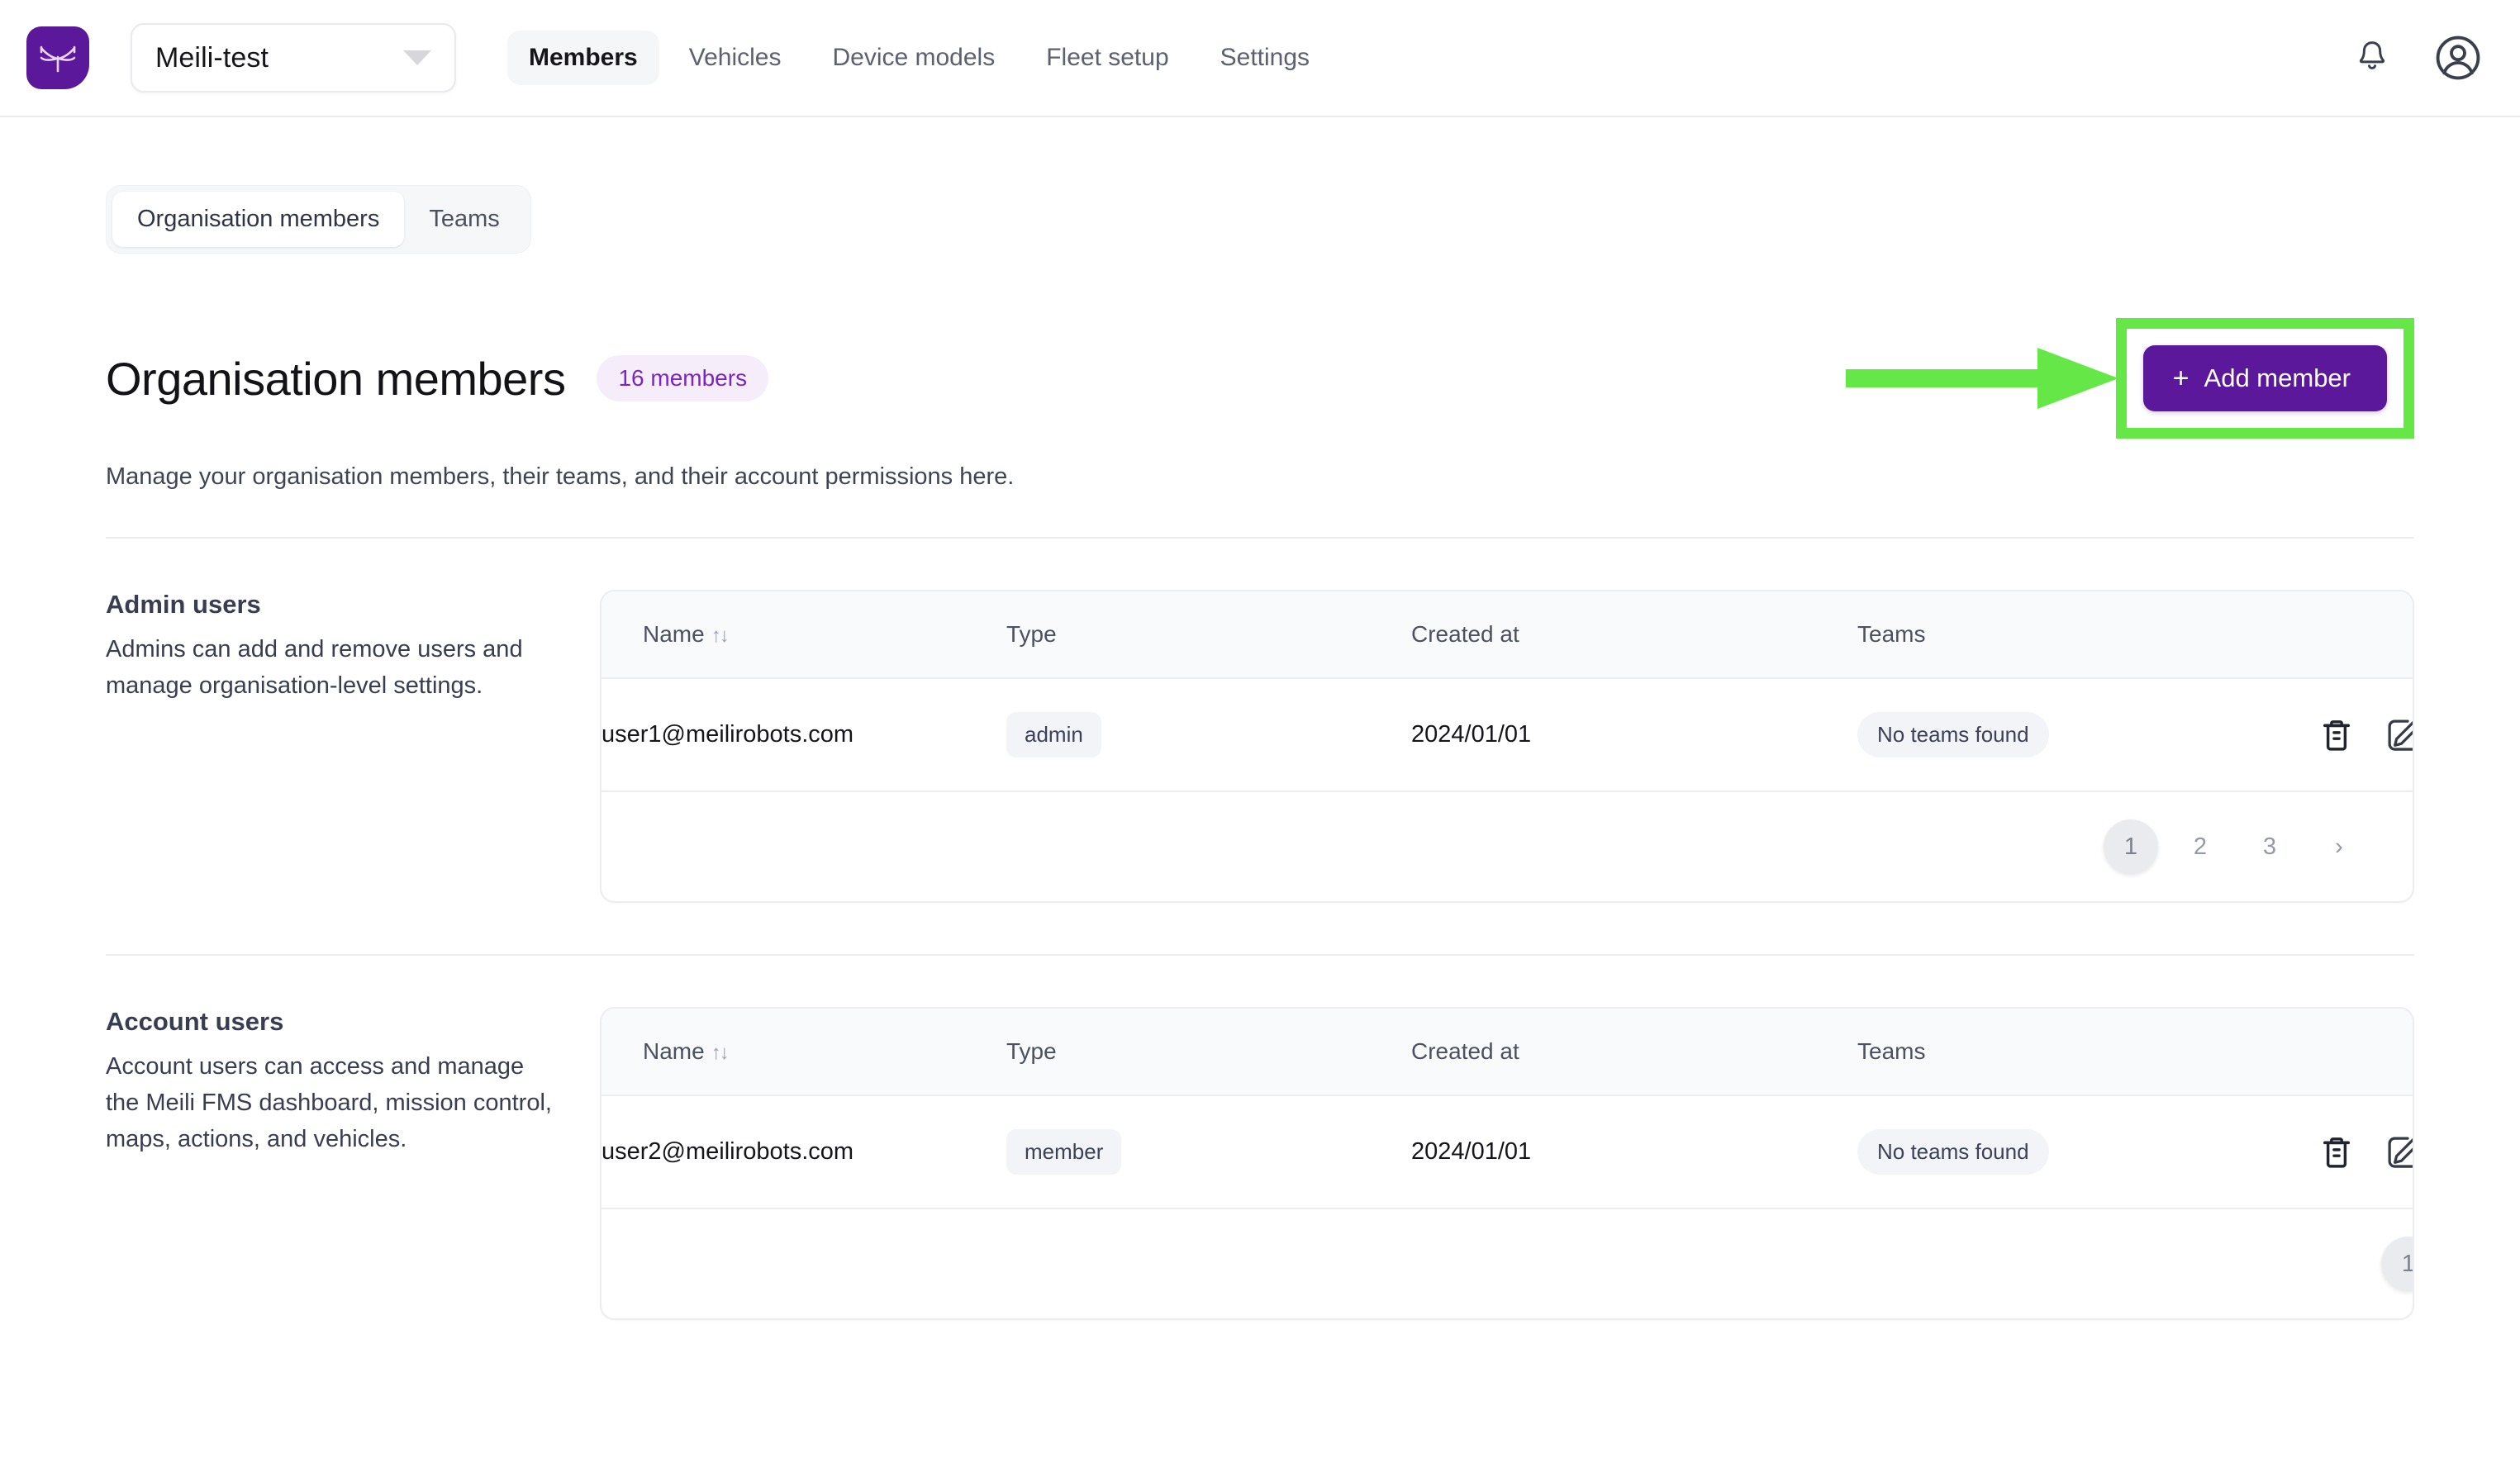  What do you see at coordinates (2269, 846) in the screenshot?
I see `page-button-3: 3` at bounding box center [2269, 846].